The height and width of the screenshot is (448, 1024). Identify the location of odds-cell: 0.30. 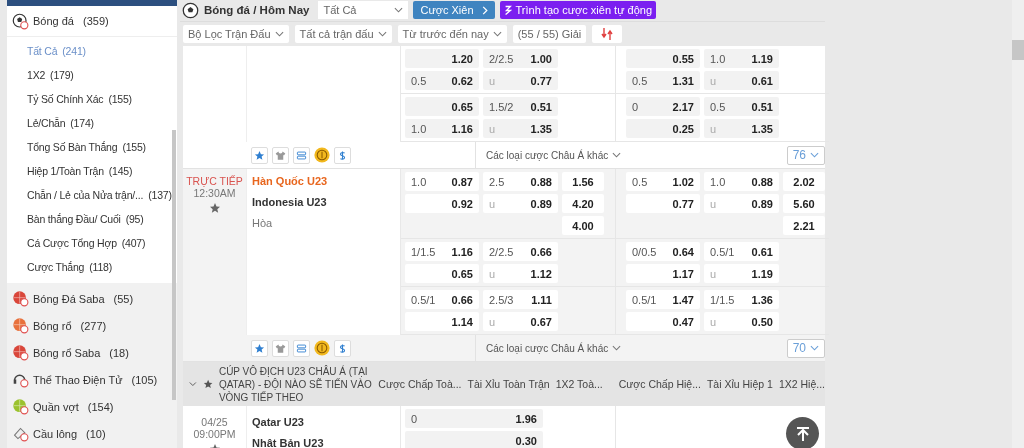
(474, 439).